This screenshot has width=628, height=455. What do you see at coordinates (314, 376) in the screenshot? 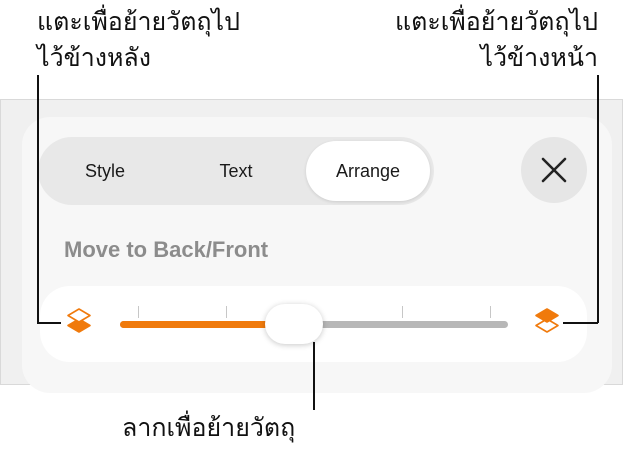
I see `leader-line-drag` at bounding box center [314, 376].